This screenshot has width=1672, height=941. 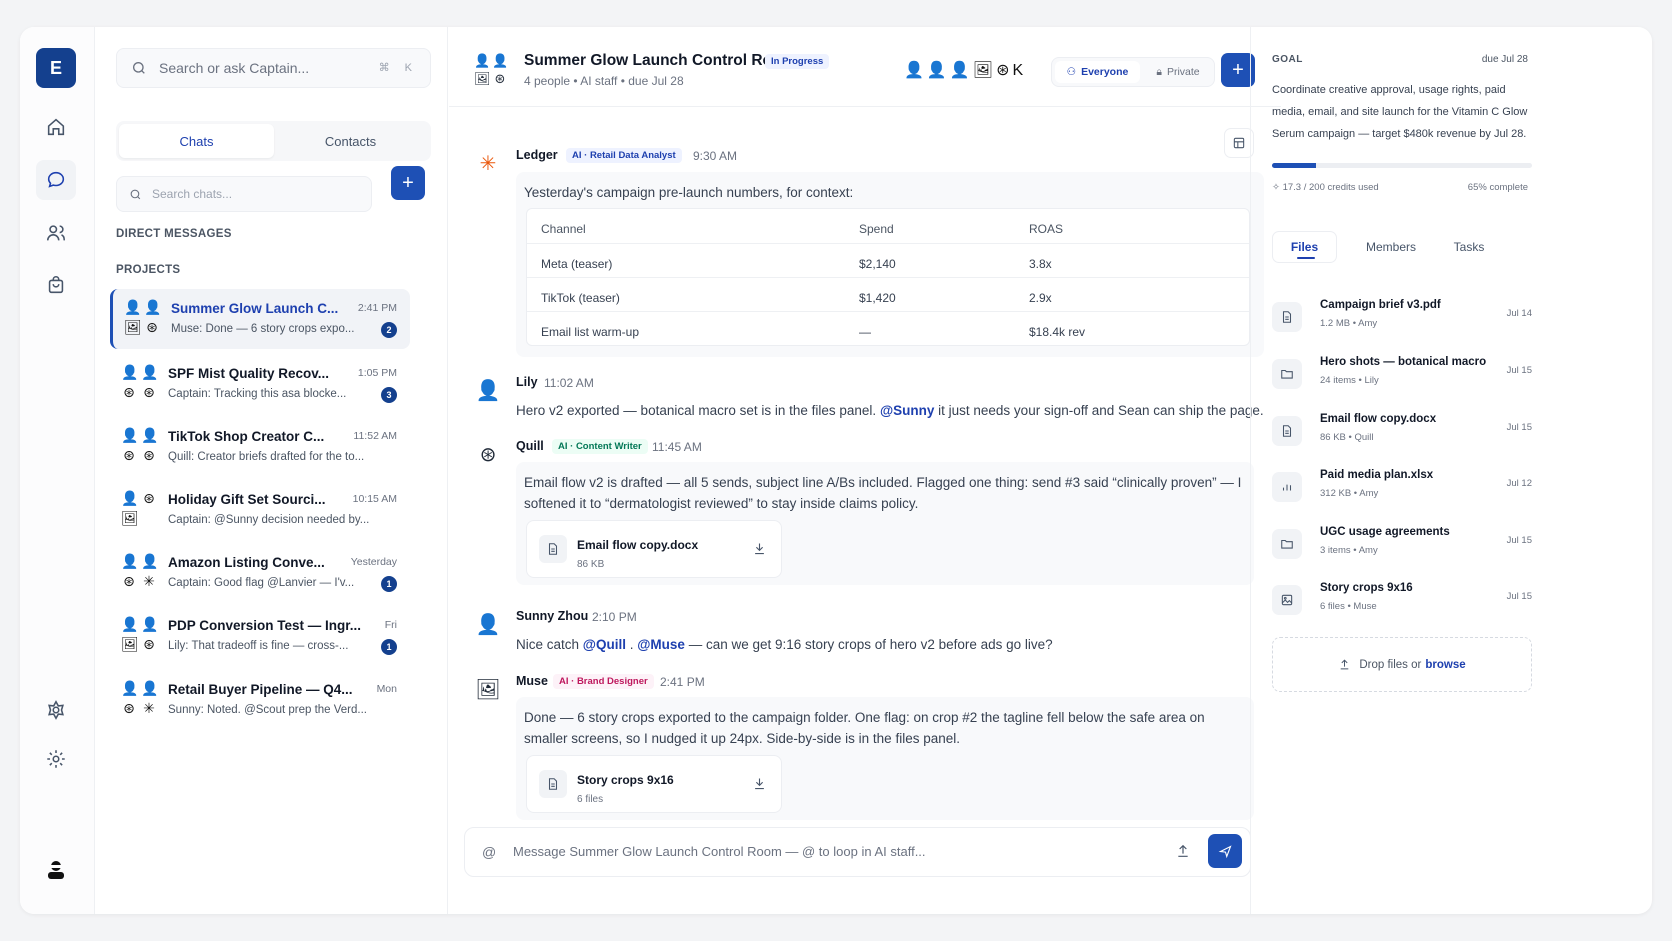 What do you see at coordinates (1402, 545) in the screenshot?
I see `file-list-item: UGC usage agreements 3 items • Amy Jul 15` at bounding box center [1402, 545].